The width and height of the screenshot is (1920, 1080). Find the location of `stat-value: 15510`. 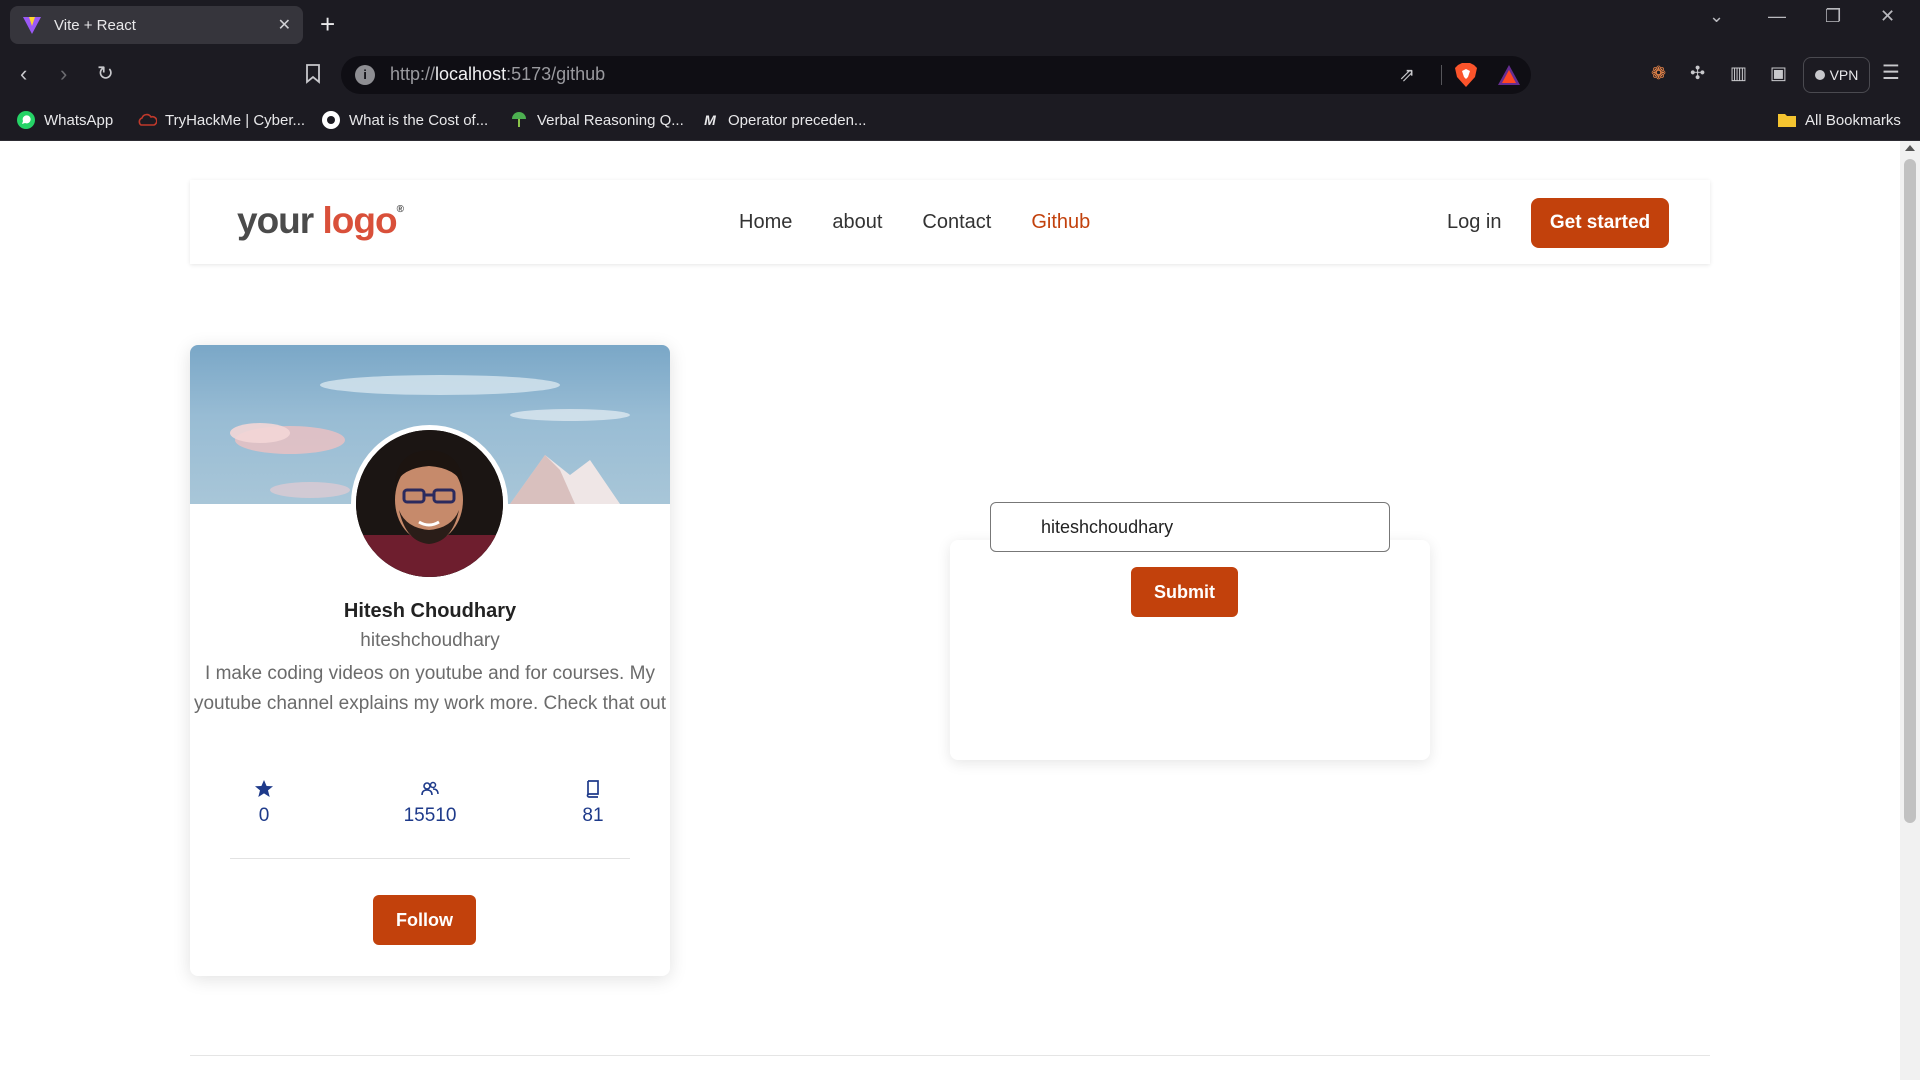

stat-value: 15510 is located at coordinates (430, 815).